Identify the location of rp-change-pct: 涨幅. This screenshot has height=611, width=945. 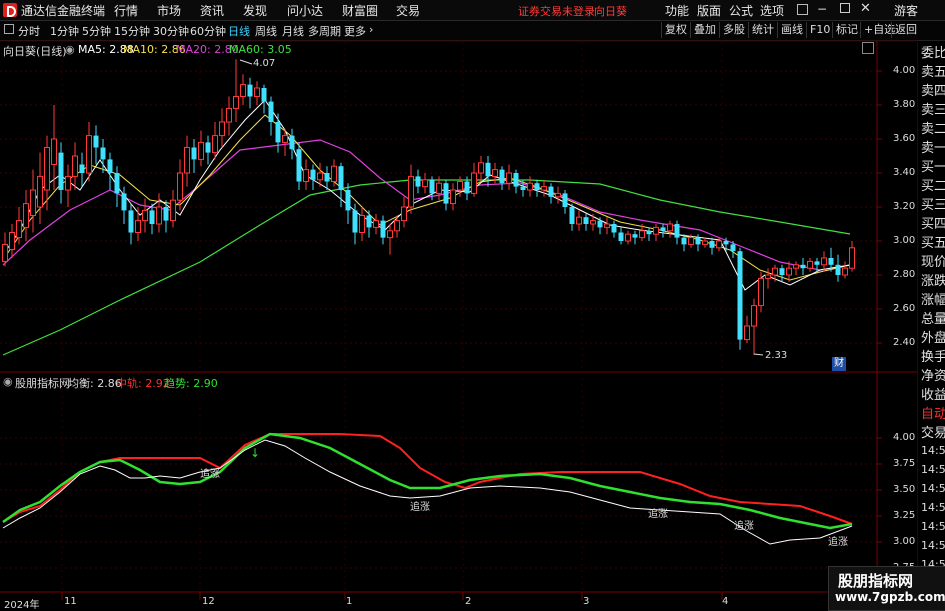
(933, 300).